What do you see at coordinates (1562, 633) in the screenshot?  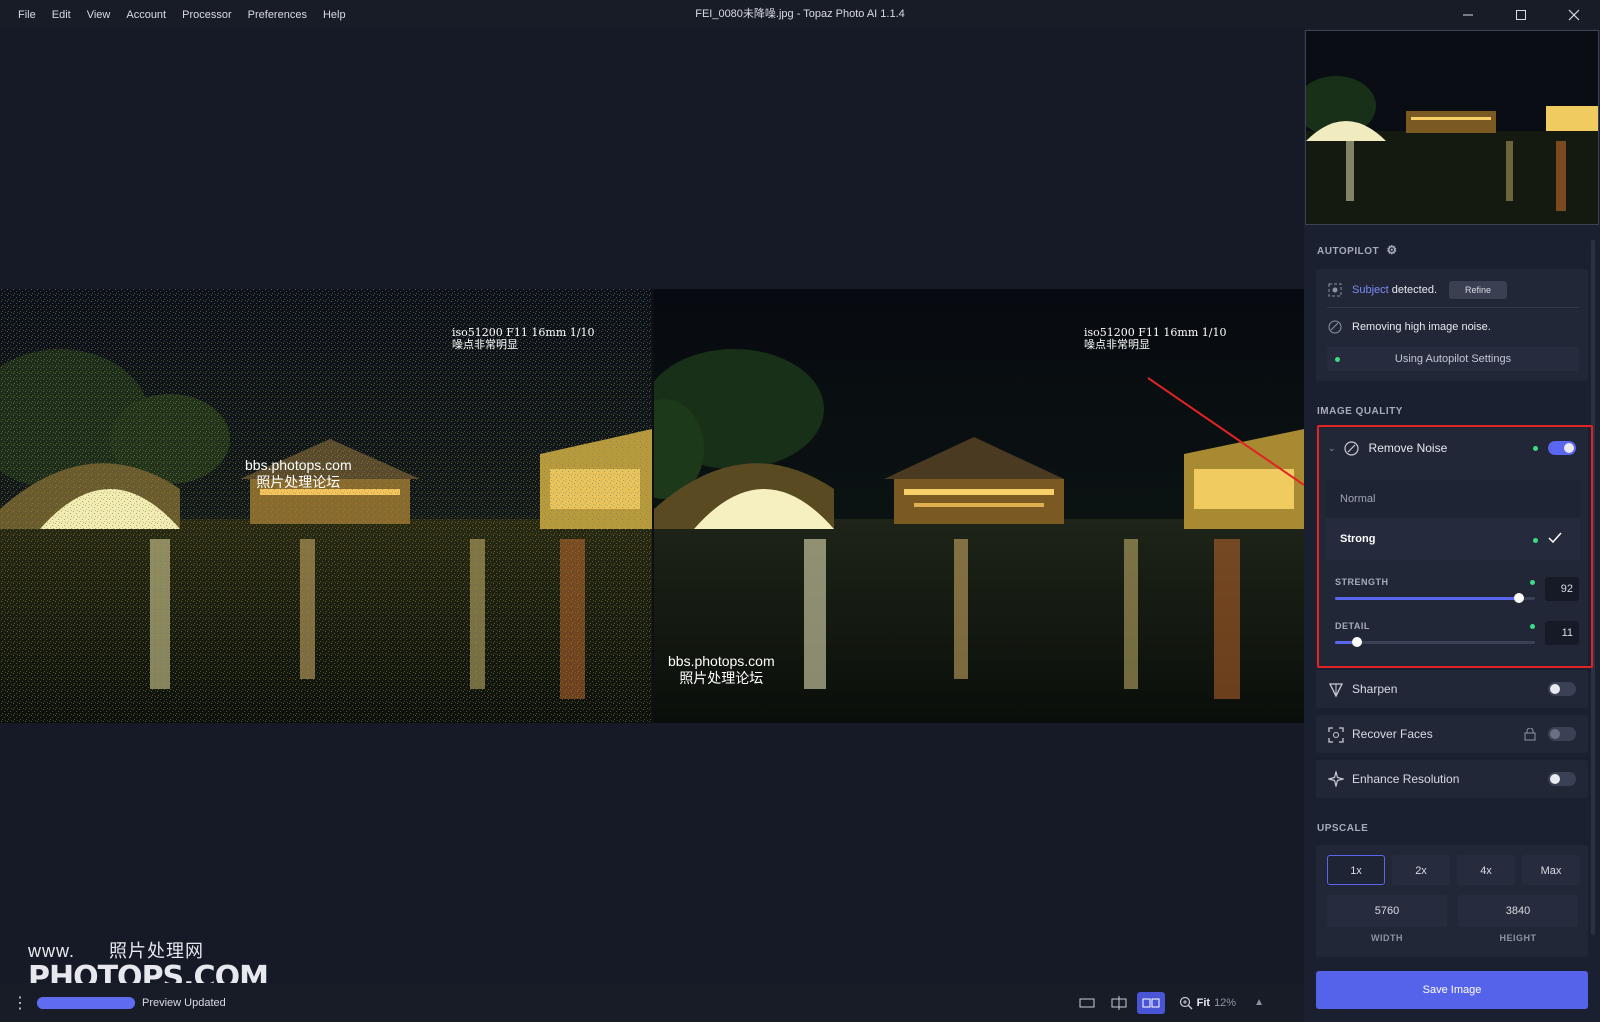 I see `detail-value: 11` at bounding box center [1562, 633].